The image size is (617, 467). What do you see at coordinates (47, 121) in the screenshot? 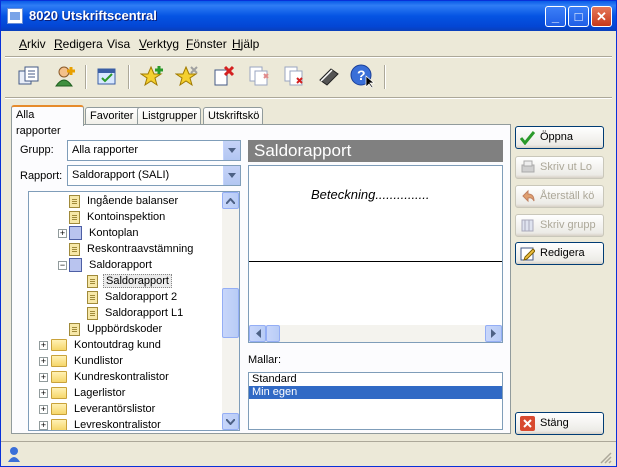
I see `tab-alla-rapporter: Alla rapporter` at bounding box center [47, 121].